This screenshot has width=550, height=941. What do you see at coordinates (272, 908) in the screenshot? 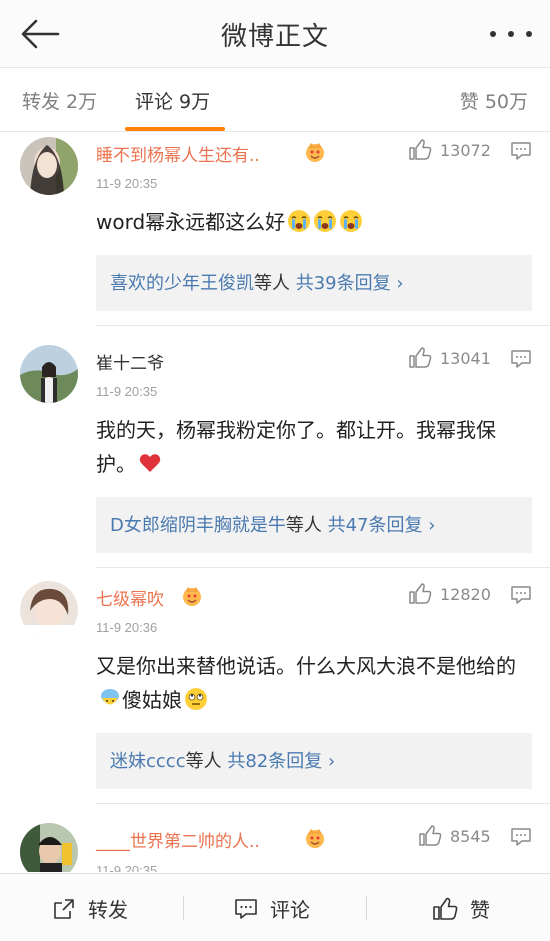
I see `comment-button: 评论` at bounding box center [272, 908].